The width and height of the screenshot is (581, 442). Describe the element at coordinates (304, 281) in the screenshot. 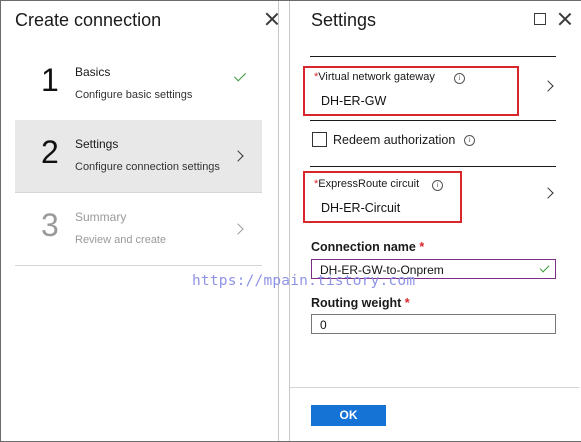

I see `watermark-text: https://mpain.tistory.com` at that location.